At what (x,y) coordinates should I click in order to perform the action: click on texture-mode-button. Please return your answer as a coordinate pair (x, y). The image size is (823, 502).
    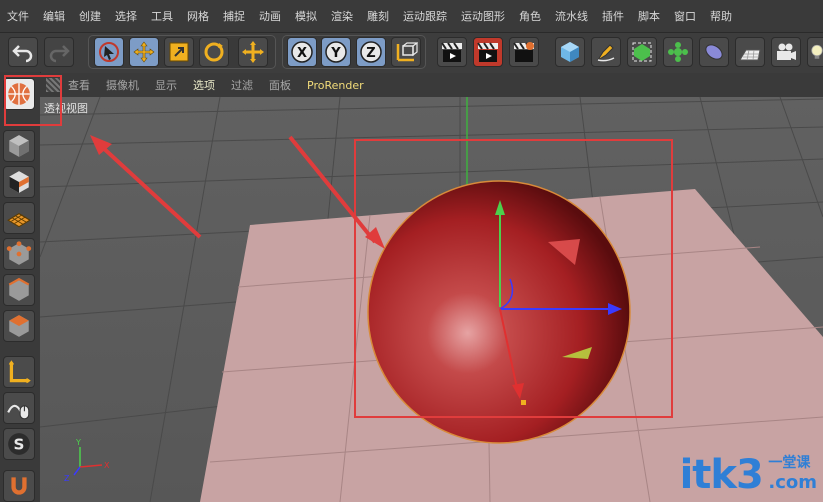
    Looking at the image, I should click on (19, 146).